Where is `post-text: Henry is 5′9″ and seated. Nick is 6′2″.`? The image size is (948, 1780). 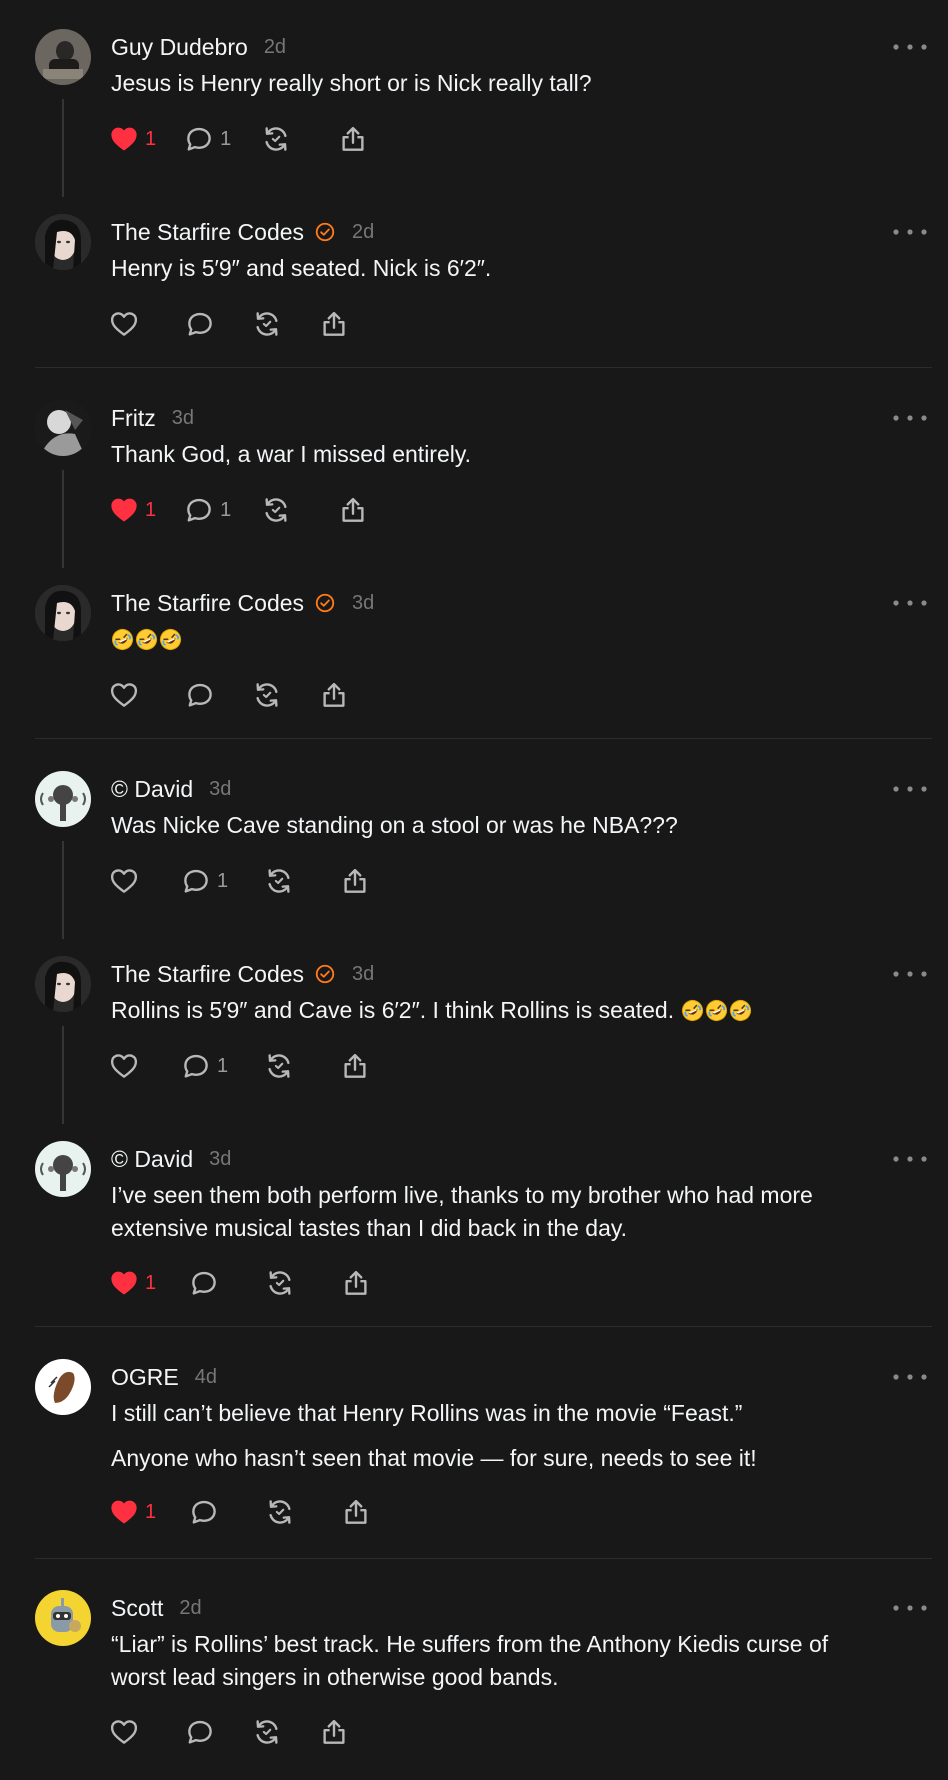 post-text: Henry is 5′9″ and seated. Nick is 6′2″. is located at coordinates (301, 268).